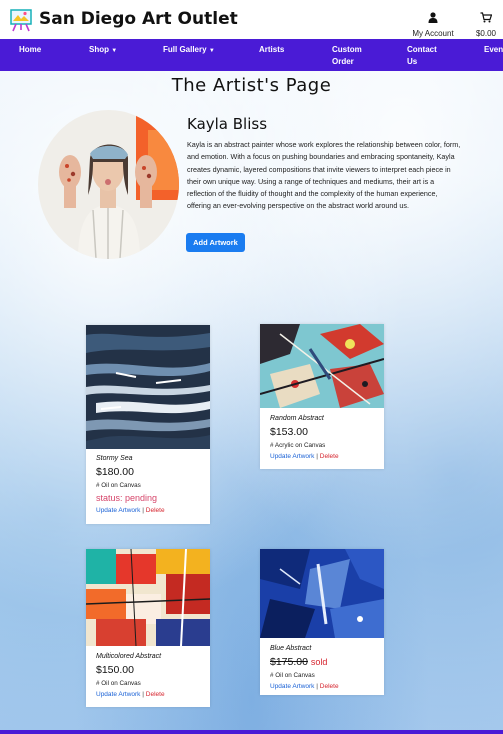 The image size is (503, 734). What do you see at coordinates (297, 418) in the screenshot?
I see `artwork-title: Random Abstract` at bounding box center [297, 418].